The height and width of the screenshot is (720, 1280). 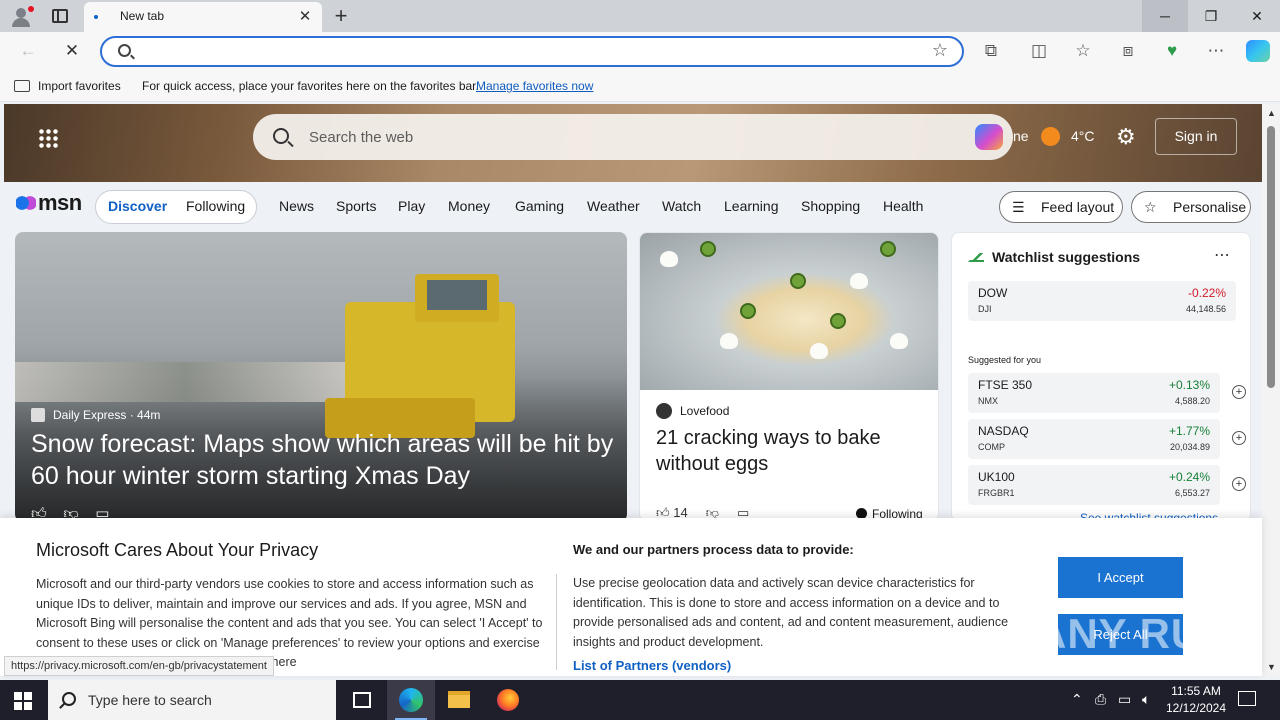 I want to click on task-view-icon, so click(x=362, y=700).